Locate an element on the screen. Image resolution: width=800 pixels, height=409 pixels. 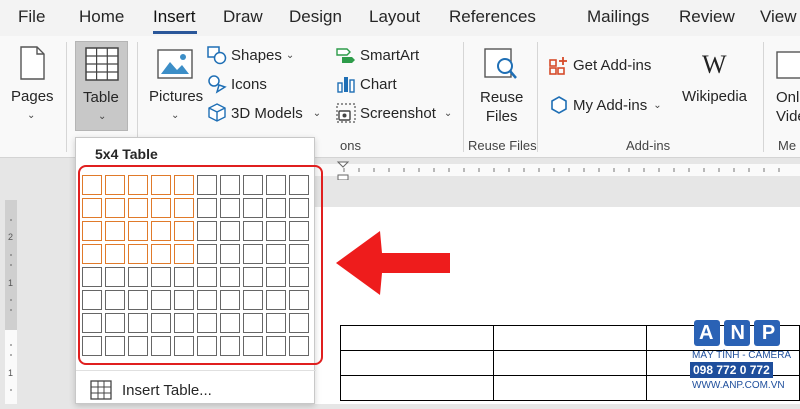
pages-button: Pages ⌄ is located at coordinates (32, 87).